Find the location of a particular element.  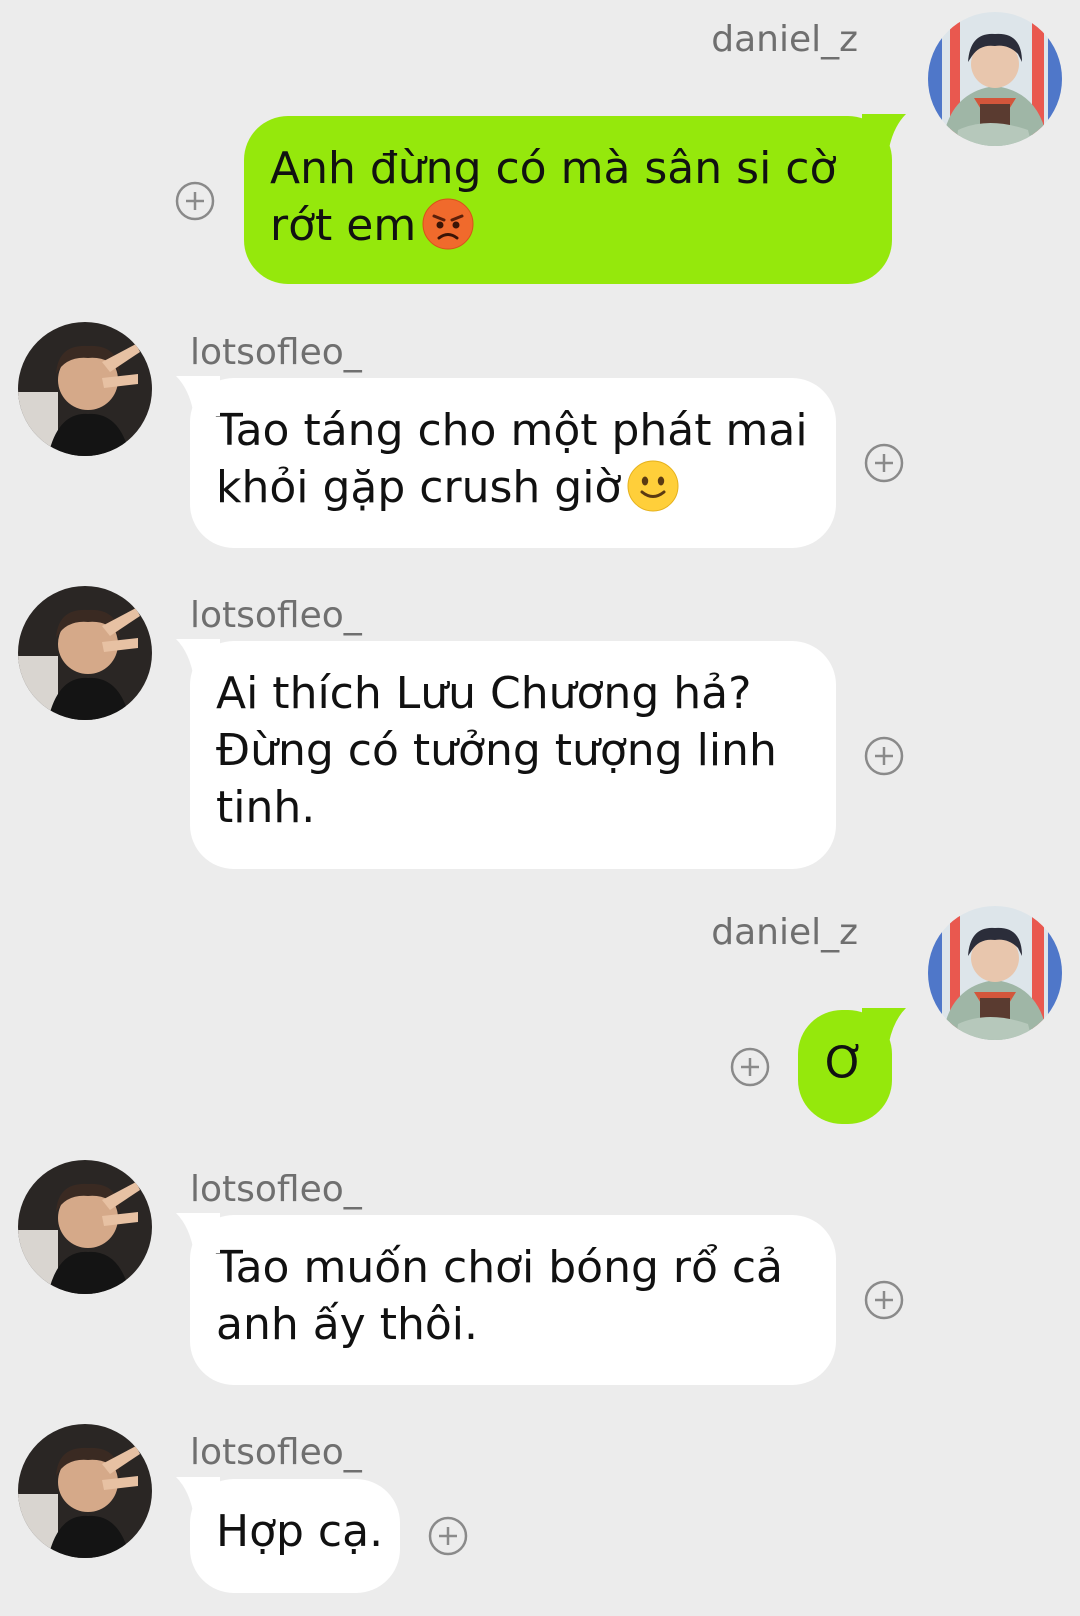

message-bubble-outgoing: Ơ is located at coordinates (852, 1066).